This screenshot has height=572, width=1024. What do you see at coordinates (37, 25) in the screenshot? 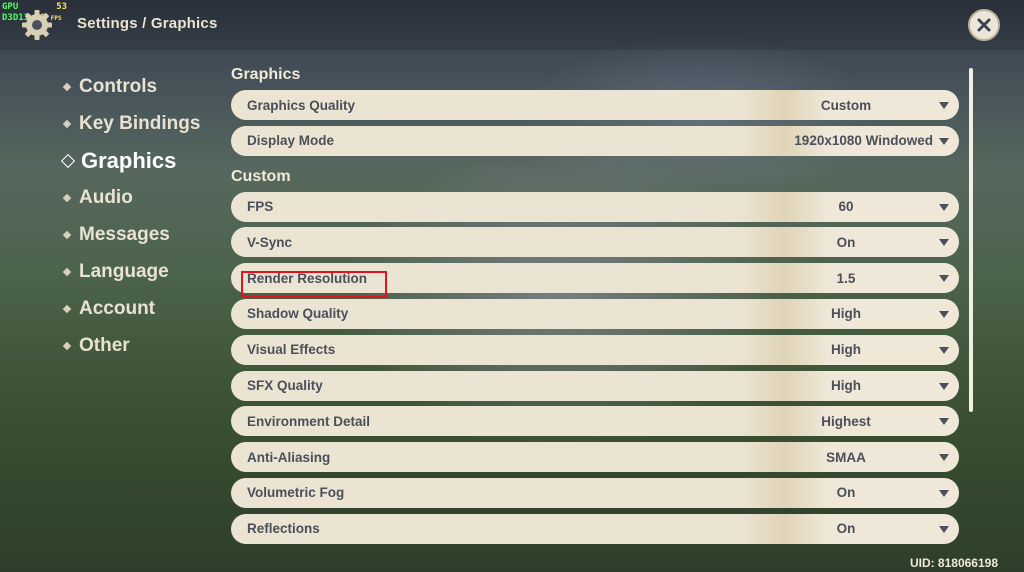
I see `gear-icon` at bounding box center [37, 25].